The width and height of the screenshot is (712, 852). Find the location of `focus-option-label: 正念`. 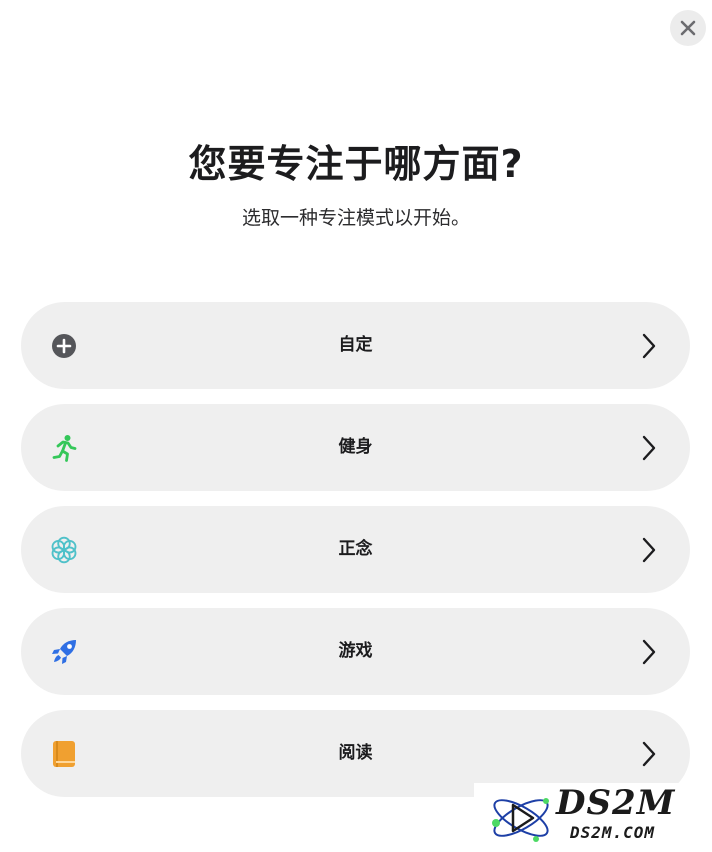

focus-option-label: 正念 is located at coordinates (355, 549).